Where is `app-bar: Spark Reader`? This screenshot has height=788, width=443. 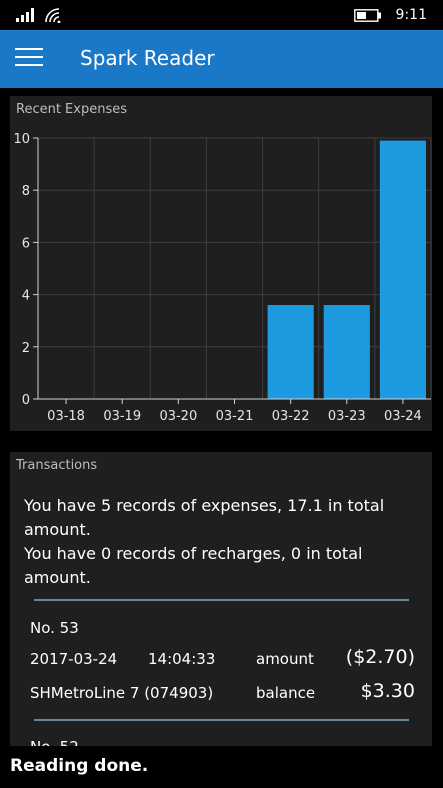 app-bar: Spark Reader is located at coordinates (221, 59).